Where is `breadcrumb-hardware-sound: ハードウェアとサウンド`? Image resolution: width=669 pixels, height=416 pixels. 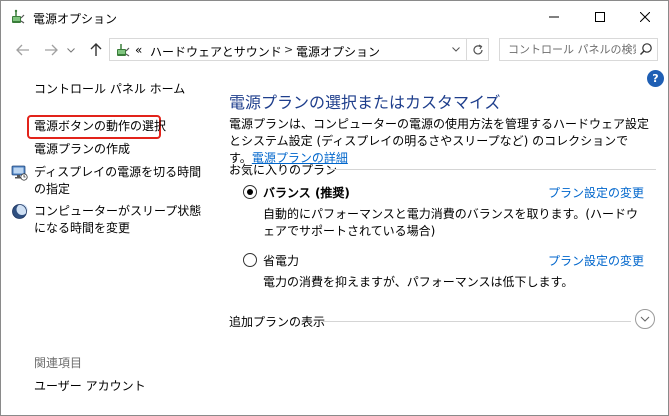 breadcrumb-hardware-sound: ハードウェアとサウンド is located at coordinates (216, 51).